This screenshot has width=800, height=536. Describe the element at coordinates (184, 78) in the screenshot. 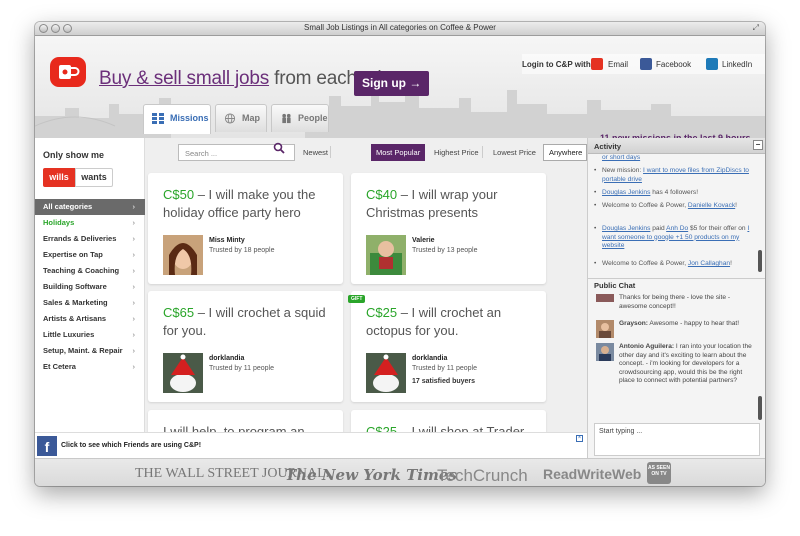

I see `tagline-link: Buy & sell small jobs` at that location.